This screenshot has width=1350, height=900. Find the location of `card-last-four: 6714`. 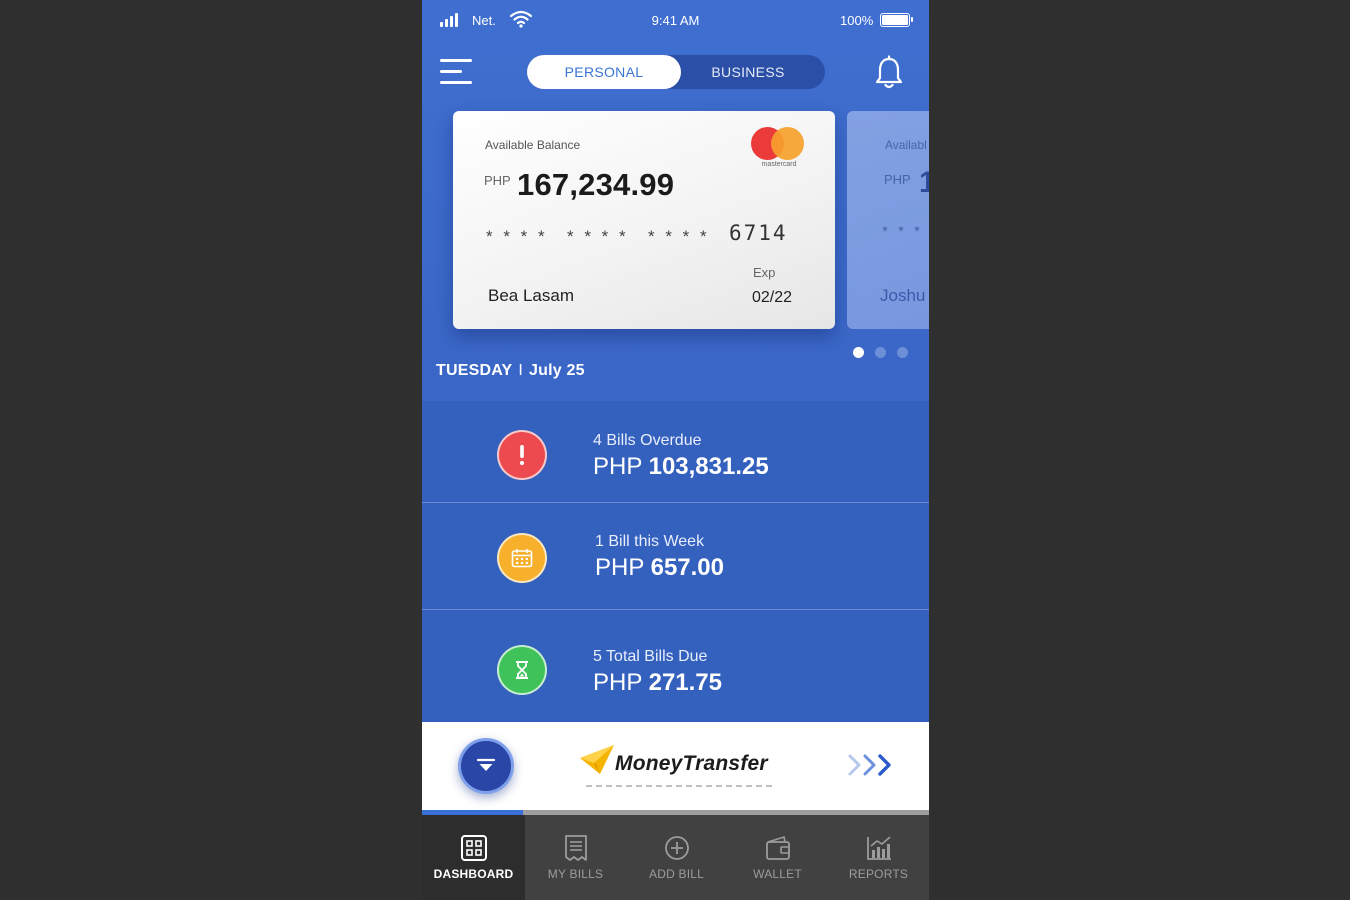

card-last-four: 6714 is located at coordinates (758, 233).